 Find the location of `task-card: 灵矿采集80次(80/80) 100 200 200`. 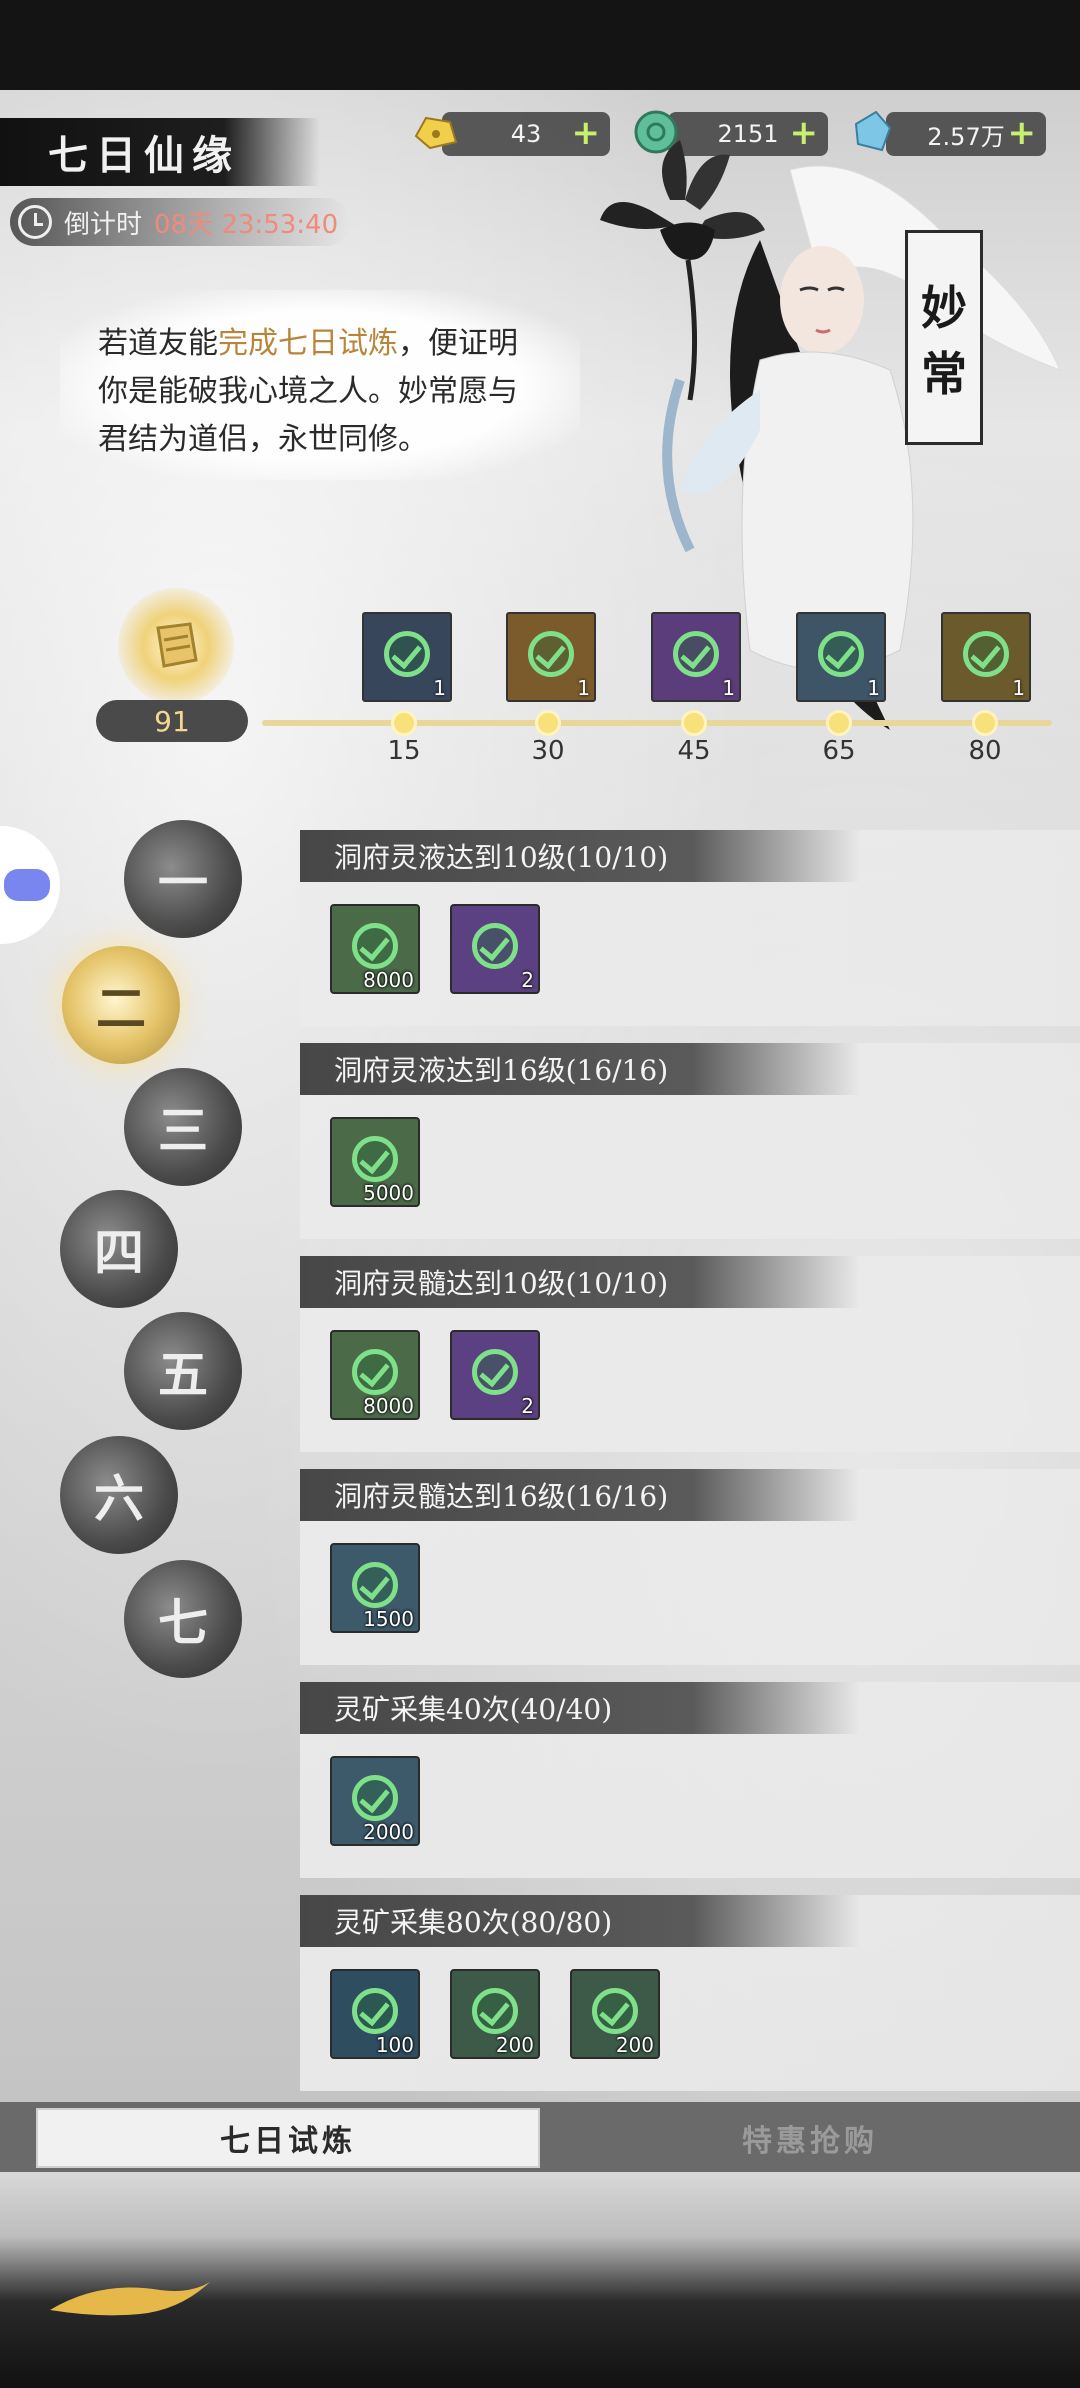

task-card: 灵矿采集80次(80/80) 100 200 200 is located at coordinates (690, 1993).